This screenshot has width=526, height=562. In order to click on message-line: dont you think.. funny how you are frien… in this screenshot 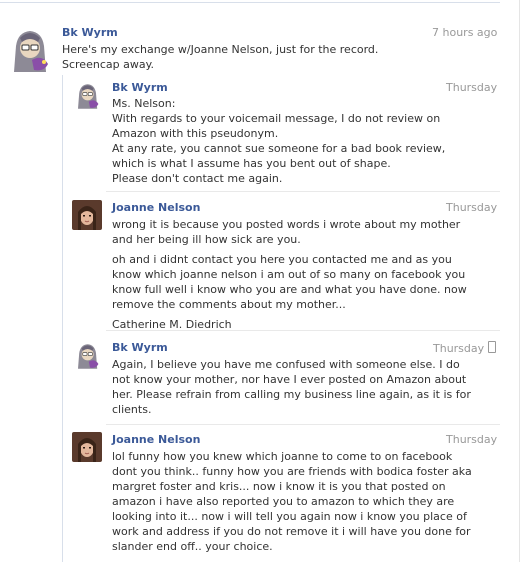, I will do `click(292, 471)`.